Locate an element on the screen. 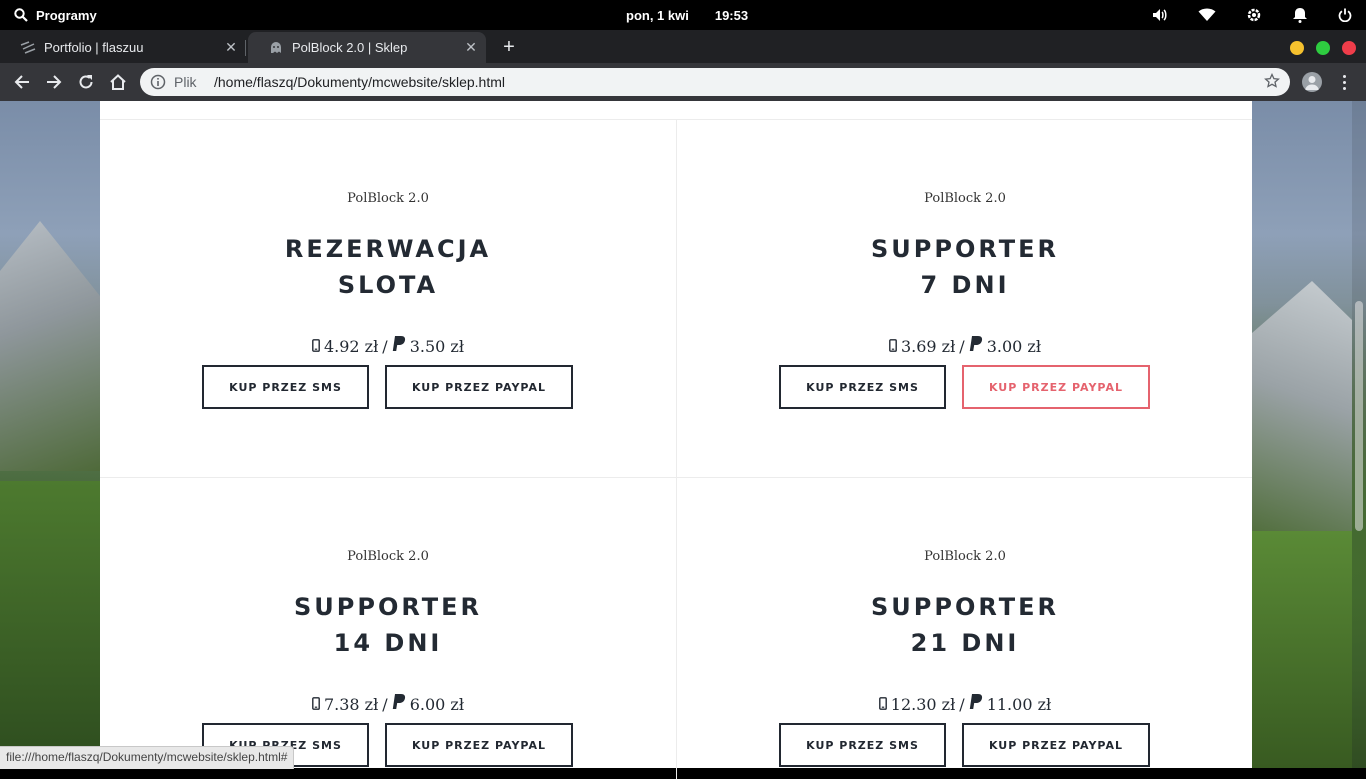  background-mountain-right is located at coordinates (1302, 411).